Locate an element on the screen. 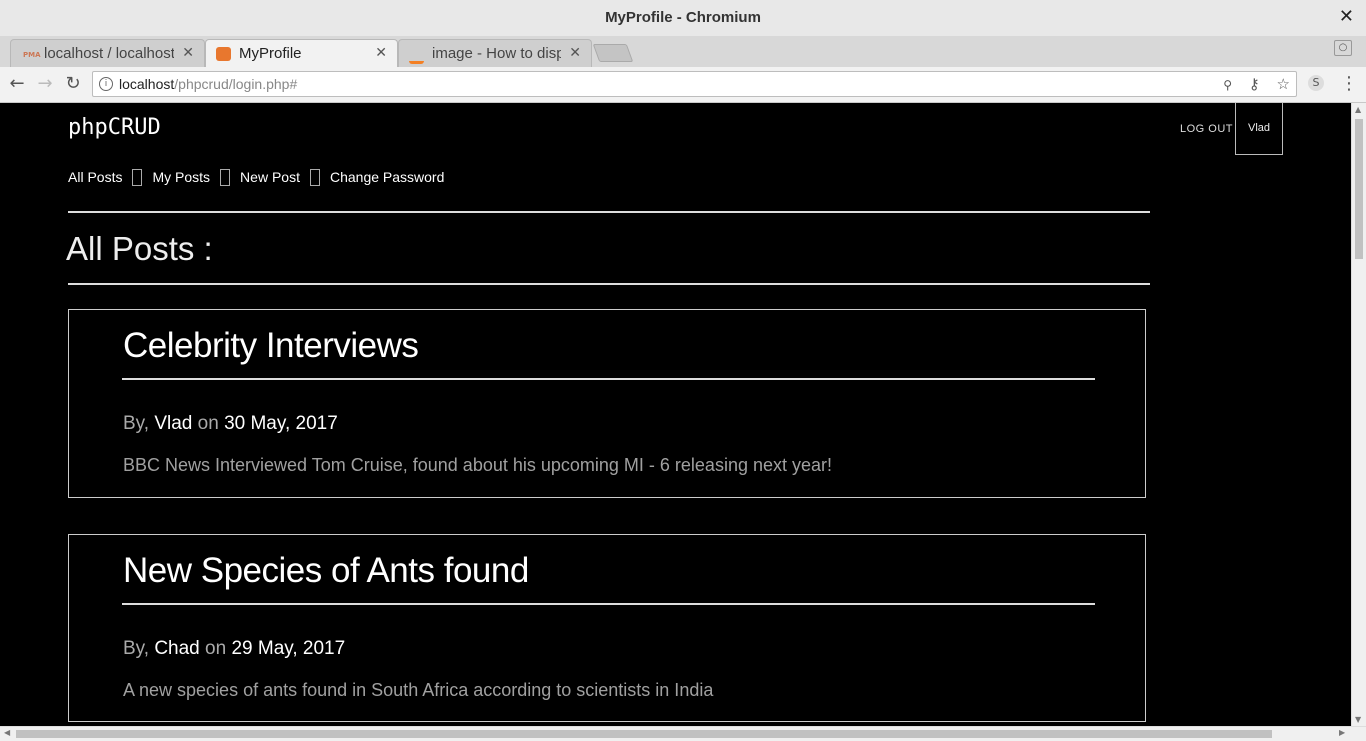 This screenshot has height=741, width=1366. window-title: MyProfile - Chromium is located at coordinates (683, 17).